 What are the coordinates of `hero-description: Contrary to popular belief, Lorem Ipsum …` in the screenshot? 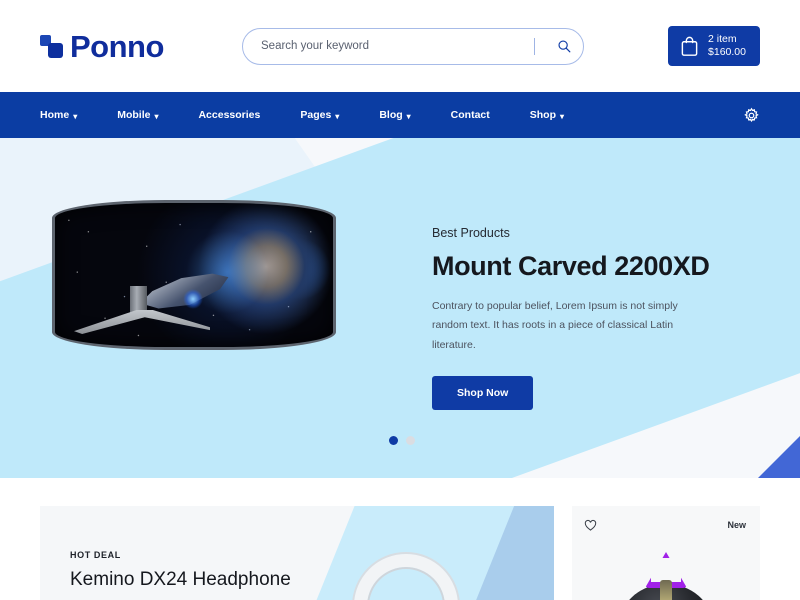 It's located at (555, 325).